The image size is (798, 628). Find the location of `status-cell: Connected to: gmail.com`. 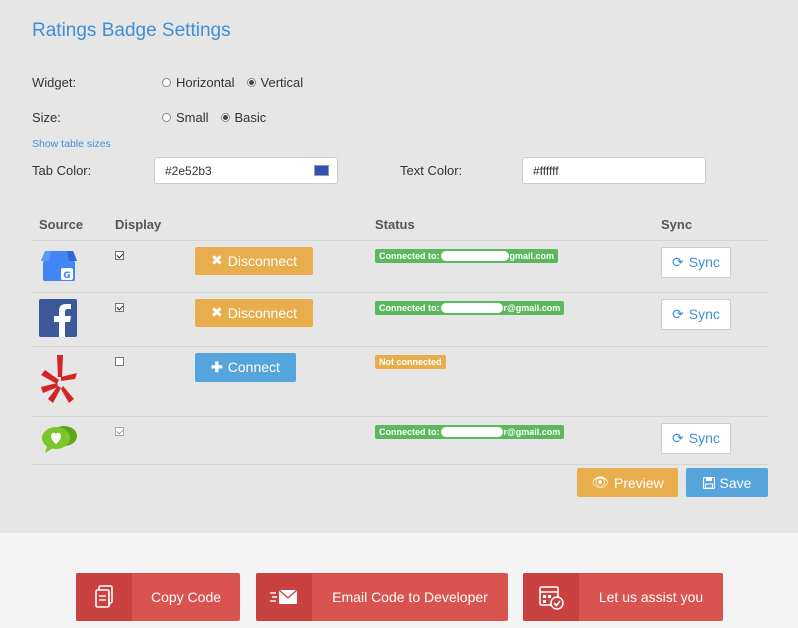

status-cell: Connected to: gmail.com is located at coordinates (510, 266).